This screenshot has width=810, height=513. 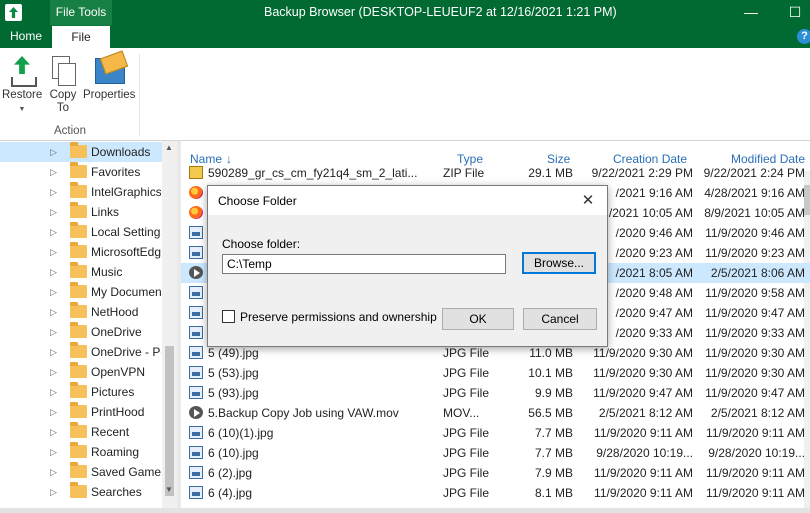 What do you see at coordinates (233, 353) in the screenshot?
I see `file-name: 5 (49).jpg` at bounding box center [233, 353].